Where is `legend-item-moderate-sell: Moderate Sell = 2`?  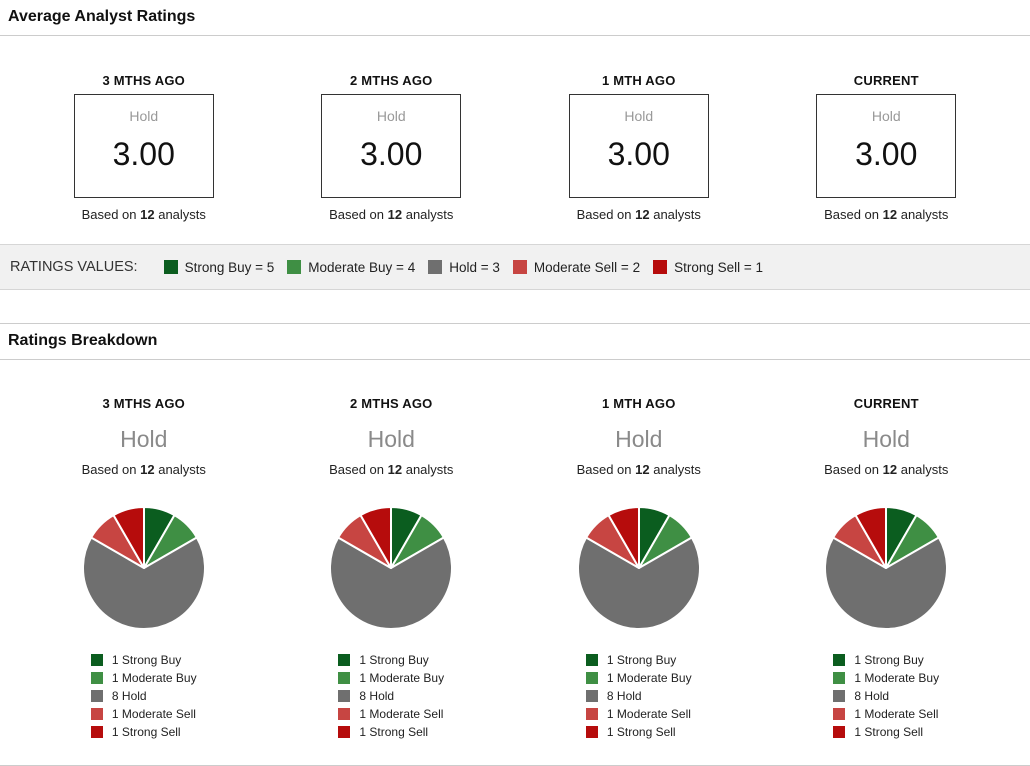
legend-item-moderate-sell: Moderate Sell = 2 is located at coordinates (576, 267).